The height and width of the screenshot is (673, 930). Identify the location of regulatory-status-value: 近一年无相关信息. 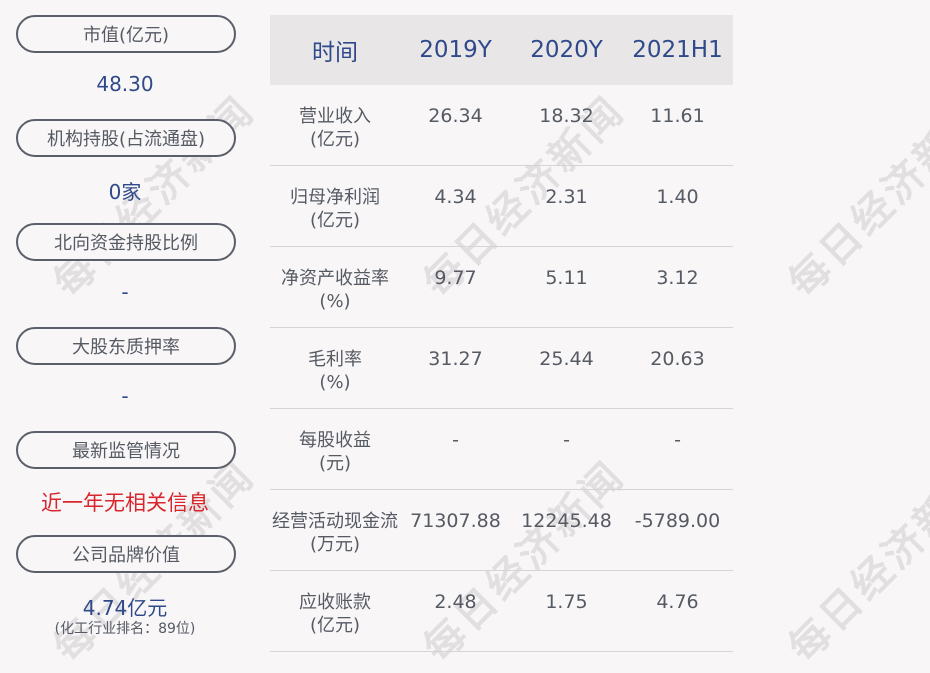
(125, 503).